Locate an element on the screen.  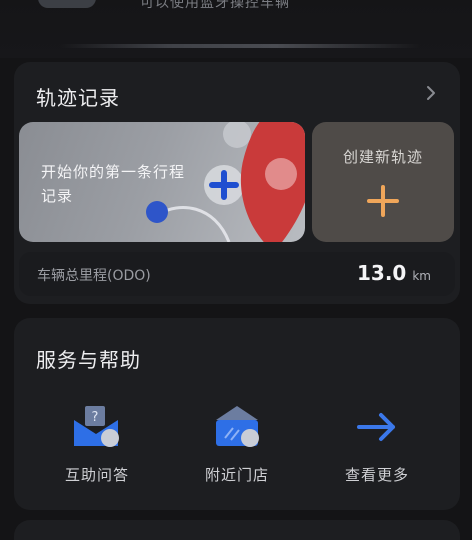
arrow-right-icon is located at coordinates (376, 427).